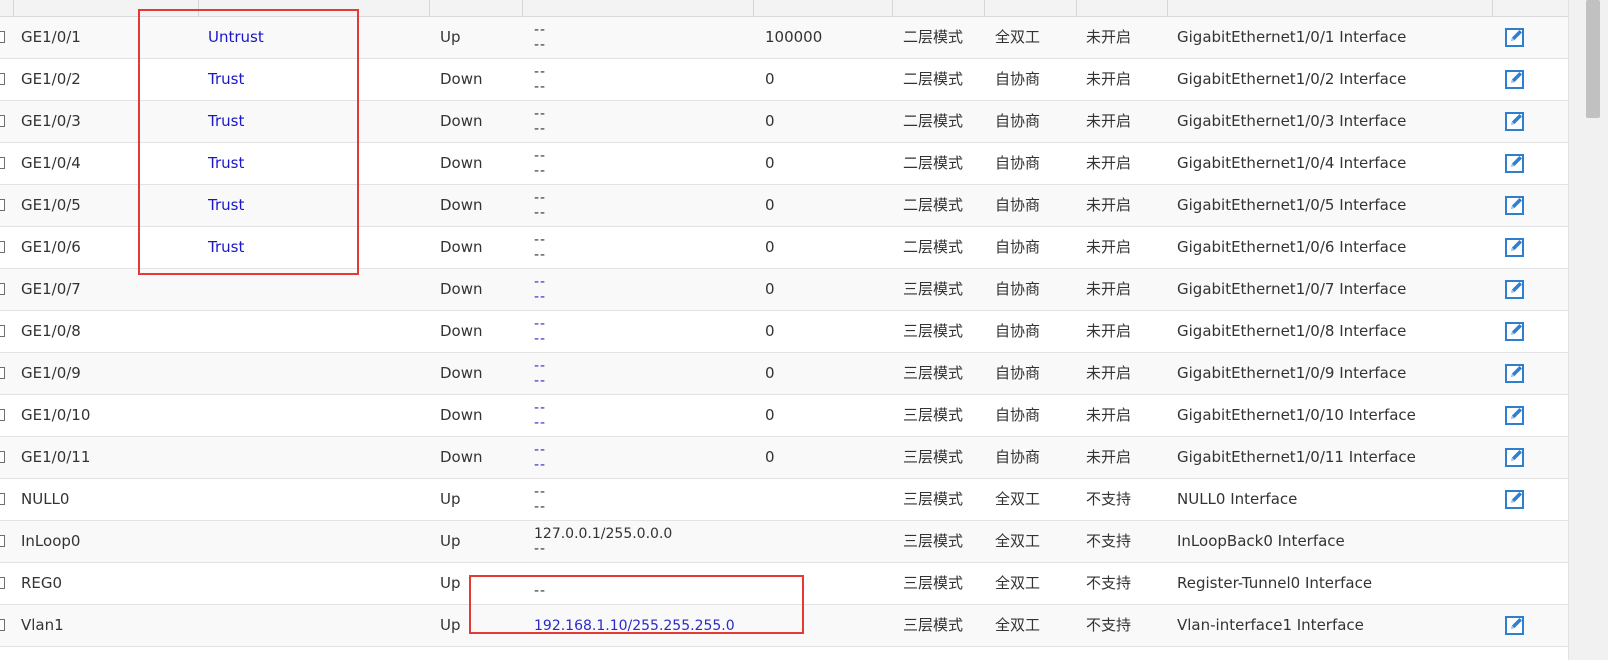  Describe the element at coordinates (1031, 8) in the screenshot. I see `header-duplex-column` at that location.